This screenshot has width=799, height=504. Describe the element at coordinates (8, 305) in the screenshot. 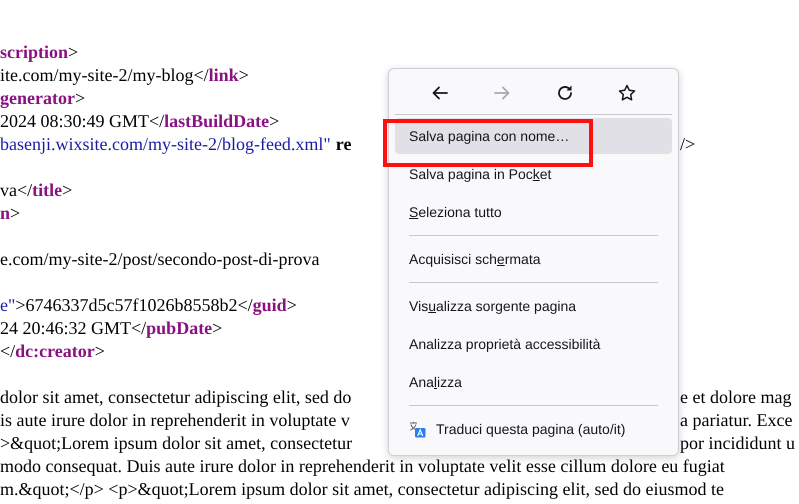

I see `link-text: e"` at that location.